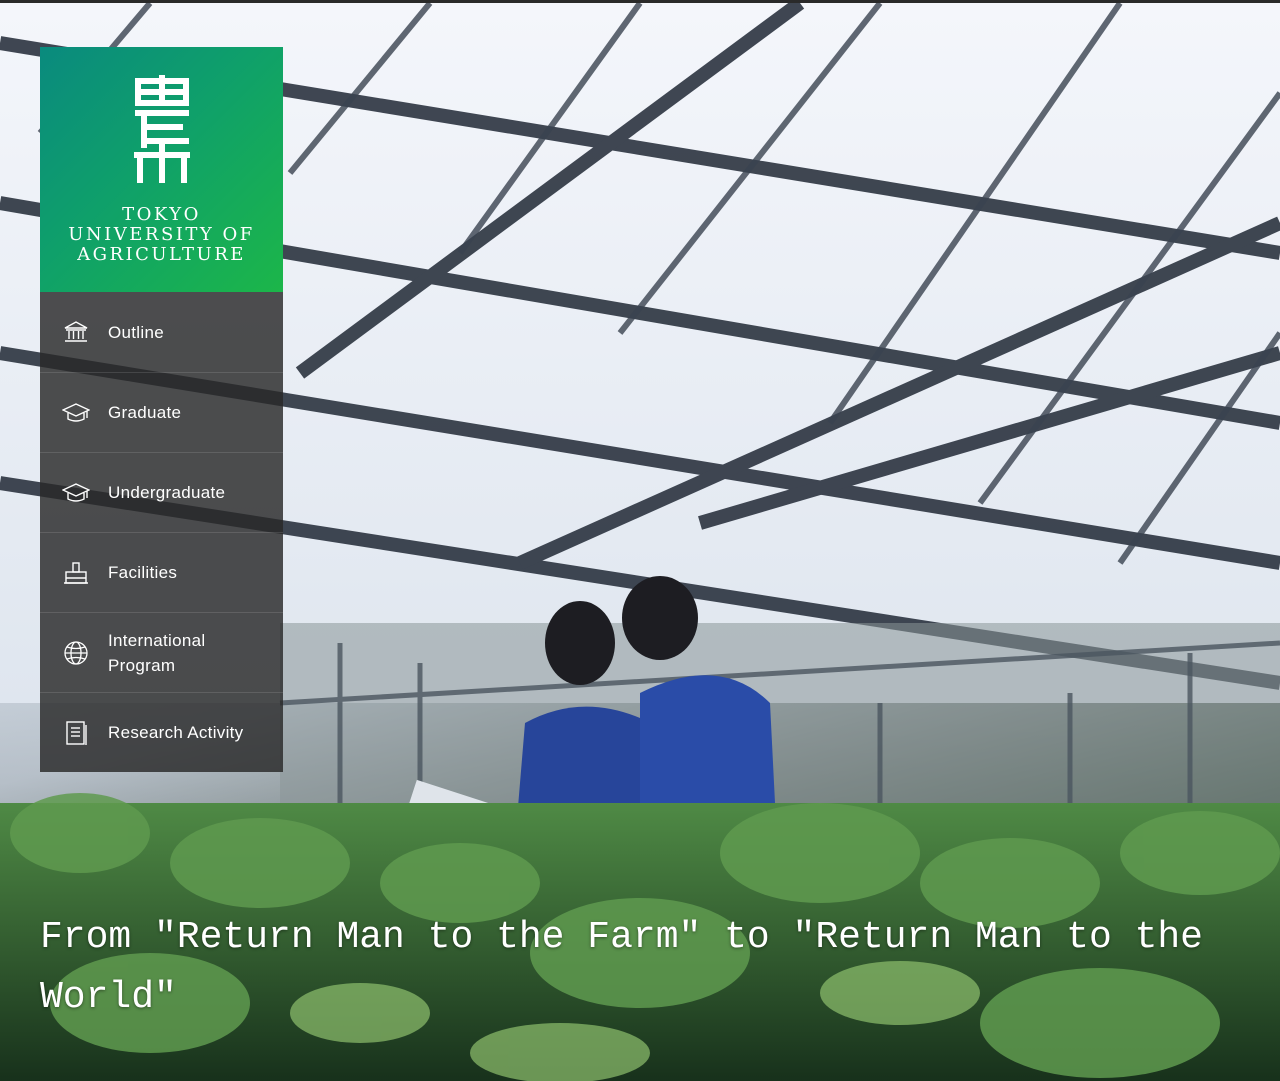 This screenshot has height=1081, width=1280. What do you see at coordinates (76, 733) in the screenshot?
I see `document-icon` at bounding box center [76, 733].